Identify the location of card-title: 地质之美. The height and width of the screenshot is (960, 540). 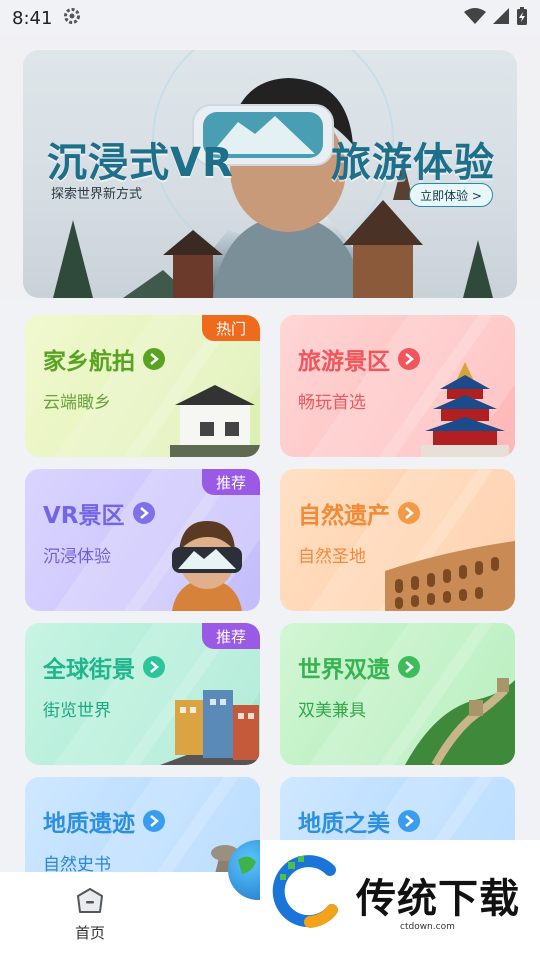
(359, 821).